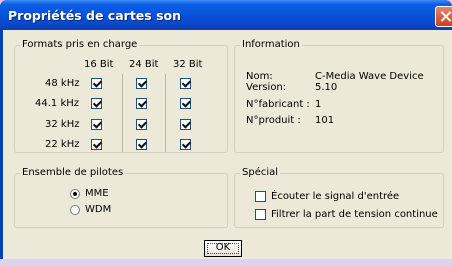  Describe the element at coordinates (326, 87) in the screenshot. I see `info-value-version: 5.10` at that location.